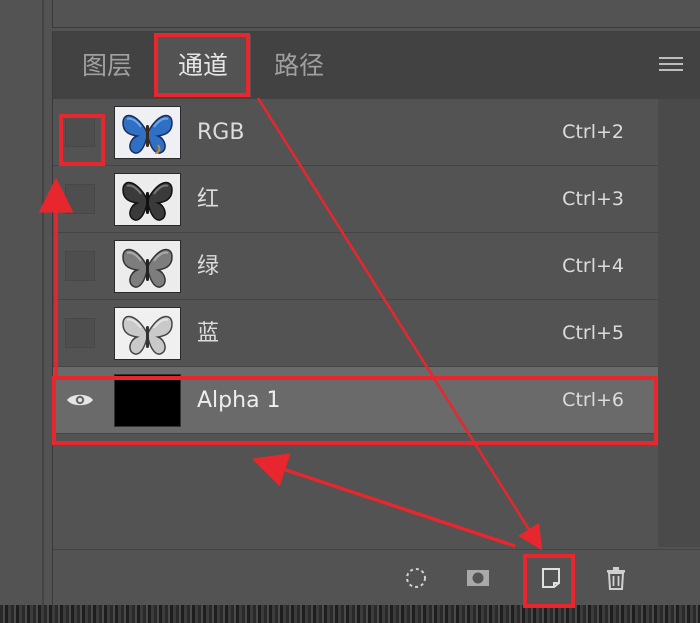 The image size is (700, 623). I want to click on channel-name: 绿, so click(208, 266).